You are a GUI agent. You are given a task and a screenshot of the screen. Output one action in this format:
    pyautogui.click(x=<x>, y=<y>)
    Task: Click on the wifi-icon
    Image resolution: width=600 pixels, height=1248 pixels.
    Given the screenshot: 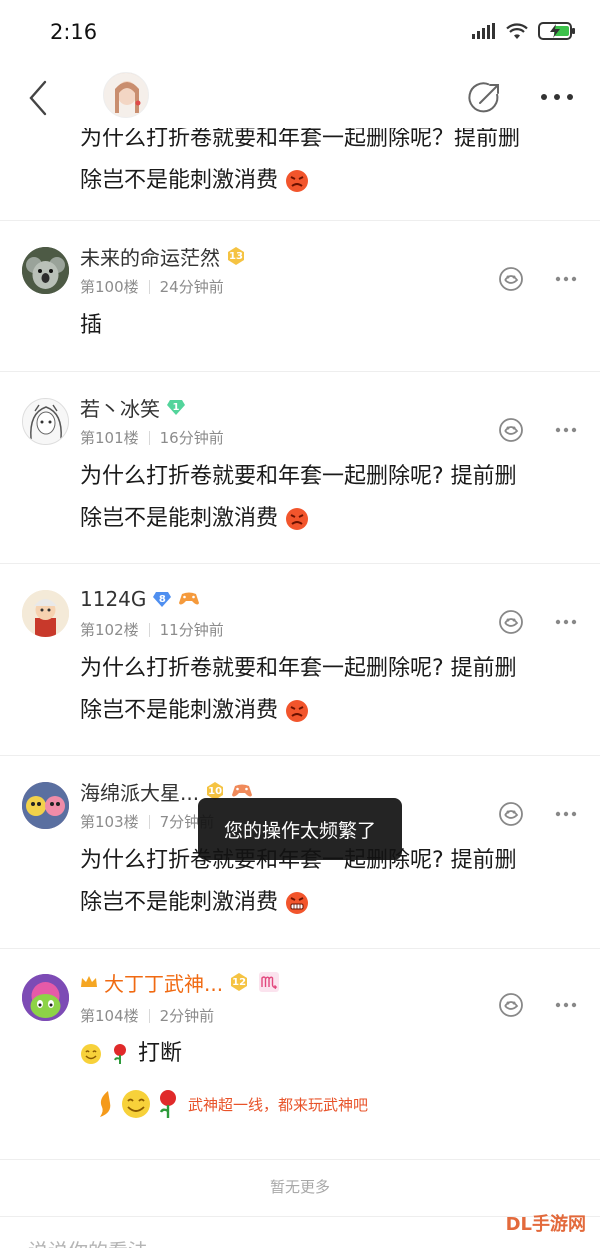 What is the action you would take?
    pyautogui.click(x=517, y=30)
    